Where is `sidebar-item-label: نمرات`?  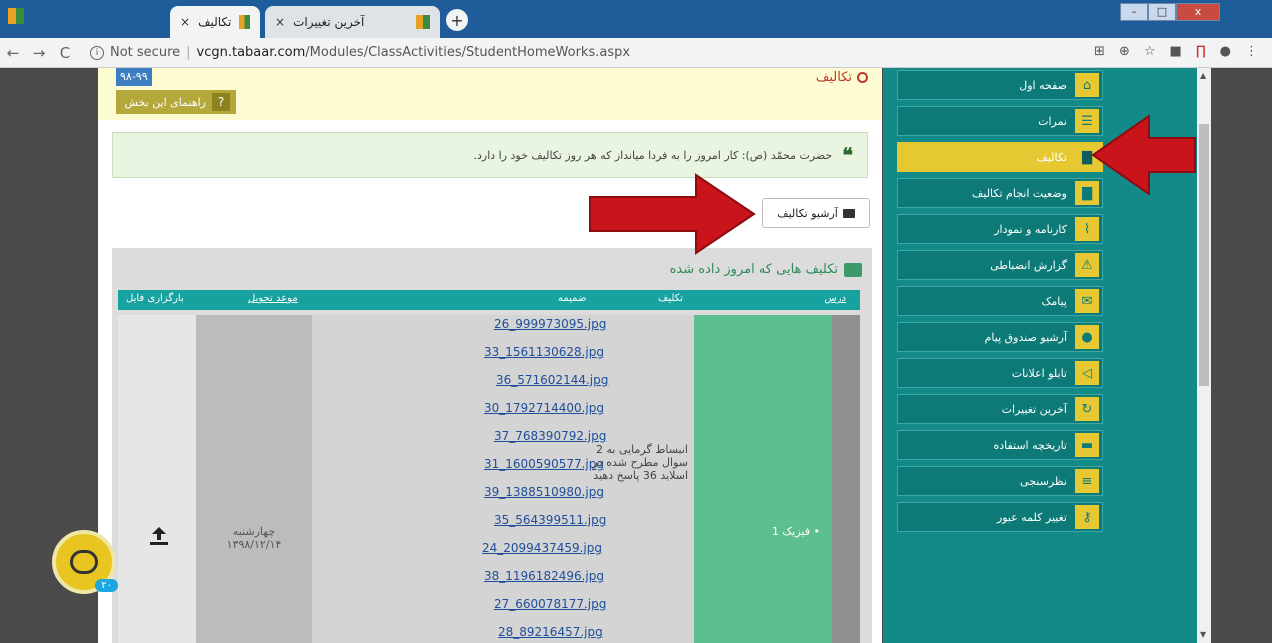 sidebar-item-label: نمرات is located at coordinates (1052, 121).